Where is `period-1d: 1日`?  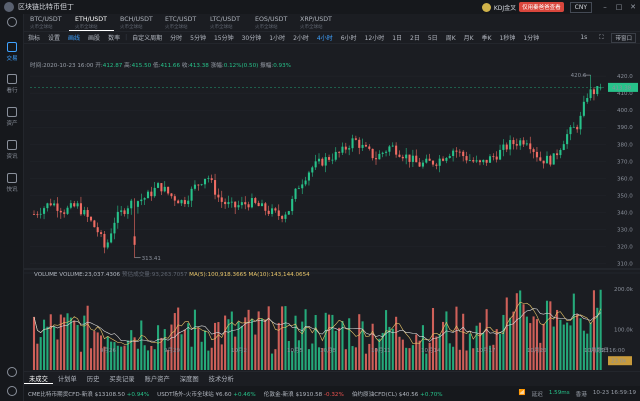
period-1d: 1日 is located at coordinates (397, 37).